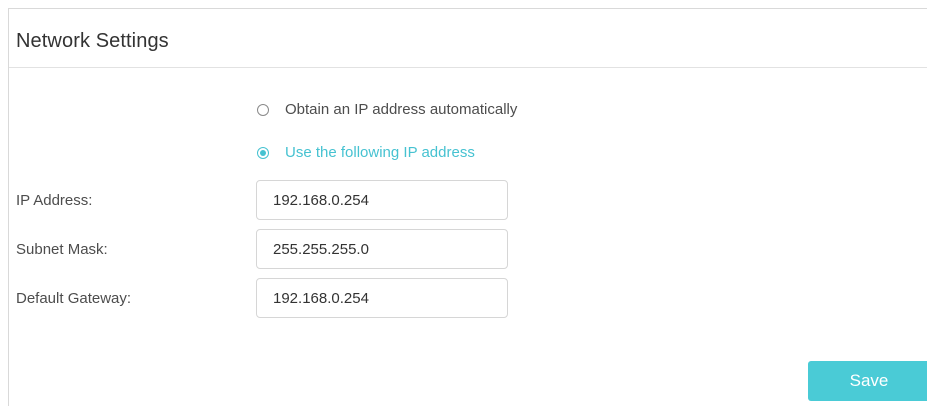 This screenshot has height=406, width=927. Describe the element at coordinates (92, 41) in the screenshot. I see `section-title: Network Settings` at that location.